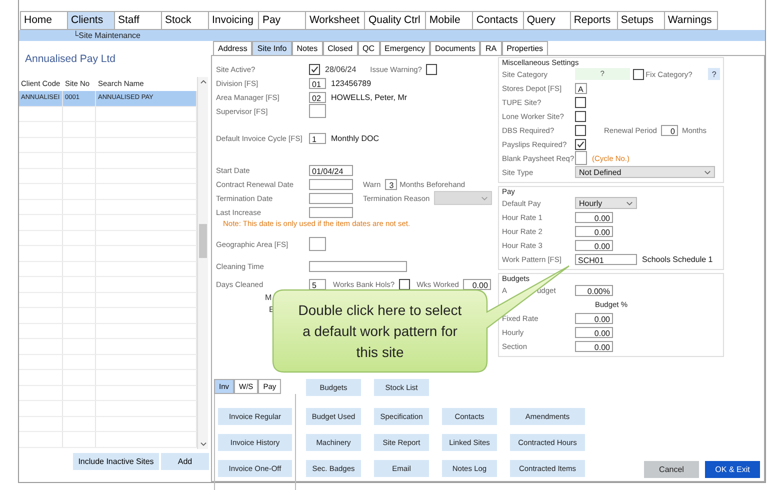 Image resolution: width=770 pixels, height=490 pixels. Describe the element at coordinates (640, 20) in the screenshot. I see `menu-tab: Setups` at that location.